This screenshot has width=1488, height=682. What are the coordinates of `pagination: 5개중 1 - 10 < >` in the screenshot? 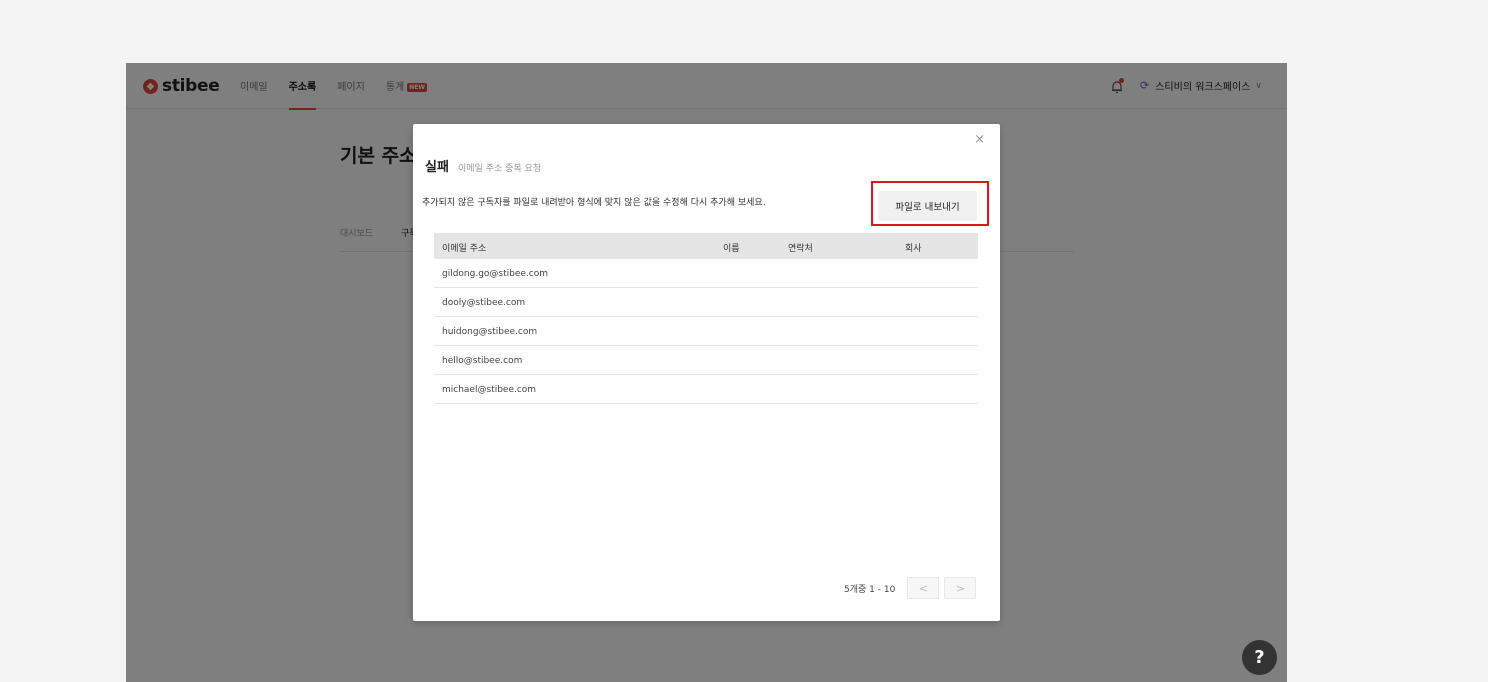 It's located at (910, 588).